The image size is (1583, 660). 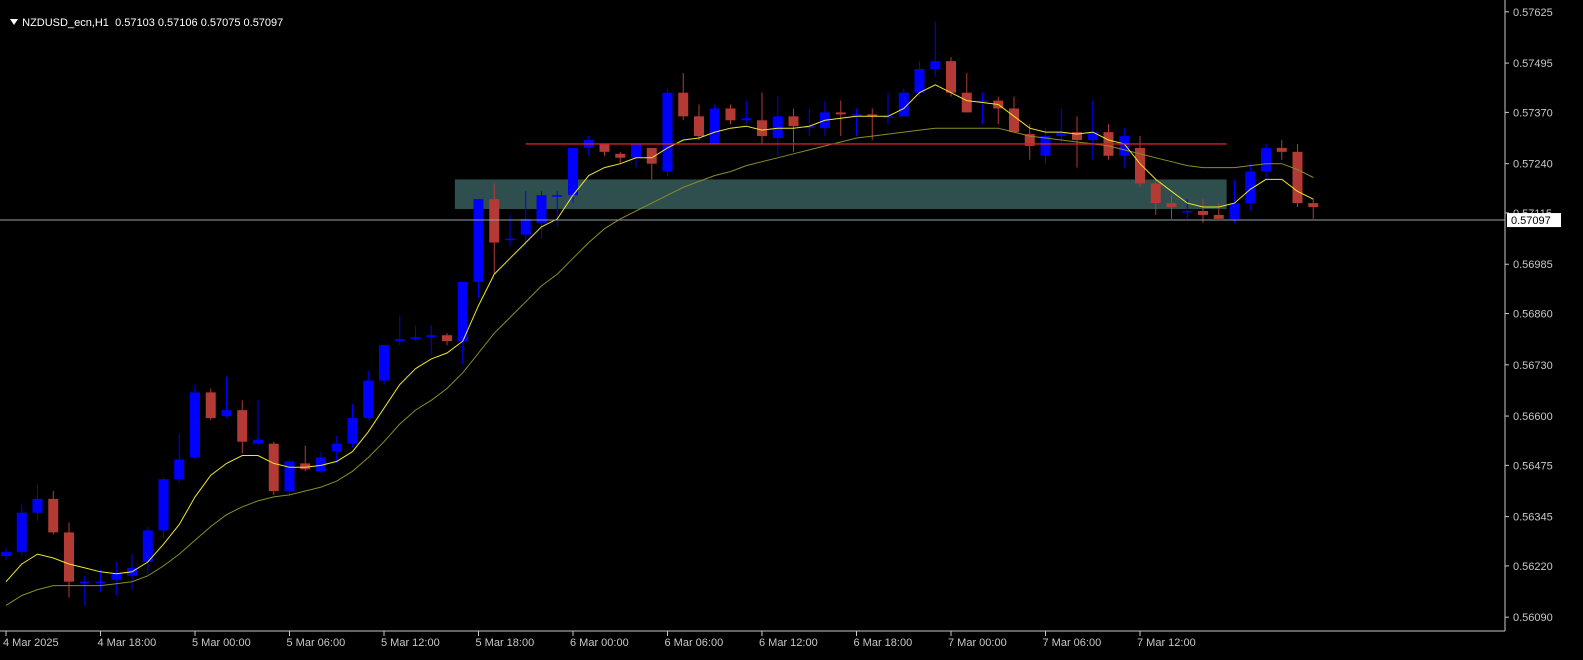 What do you see at coordinates (883, 643) in the screenshot?
I see `x-tick-label: 6 Mar 18:00` at bounding box center [883, 643].